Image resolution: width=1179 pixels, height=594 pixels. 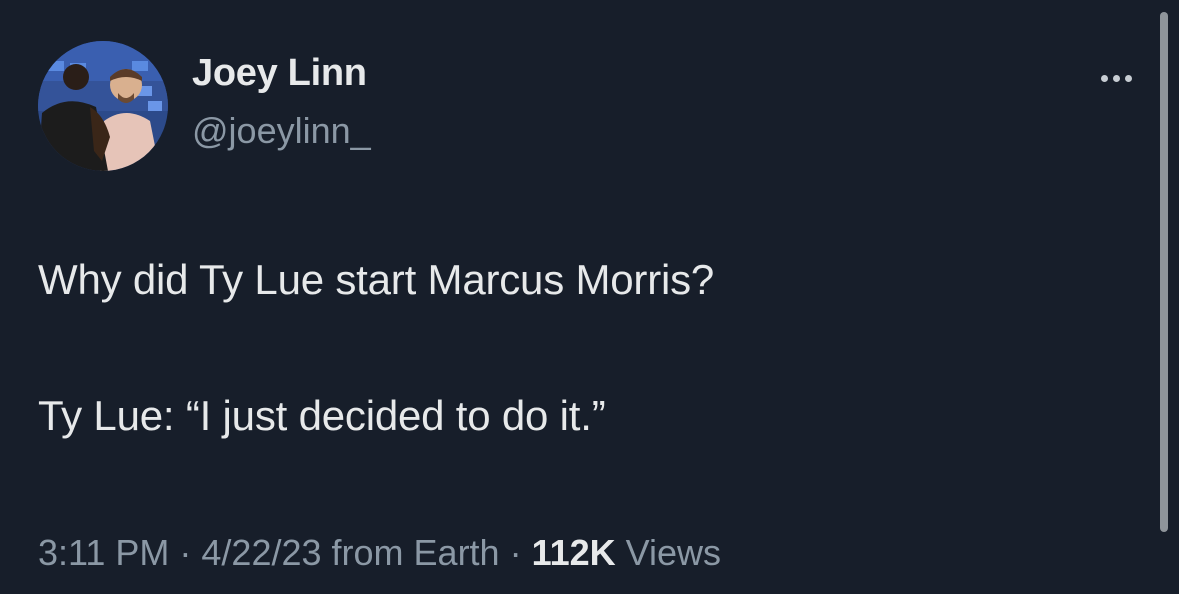 I want to click on avatar, so click(x=103, y=106).